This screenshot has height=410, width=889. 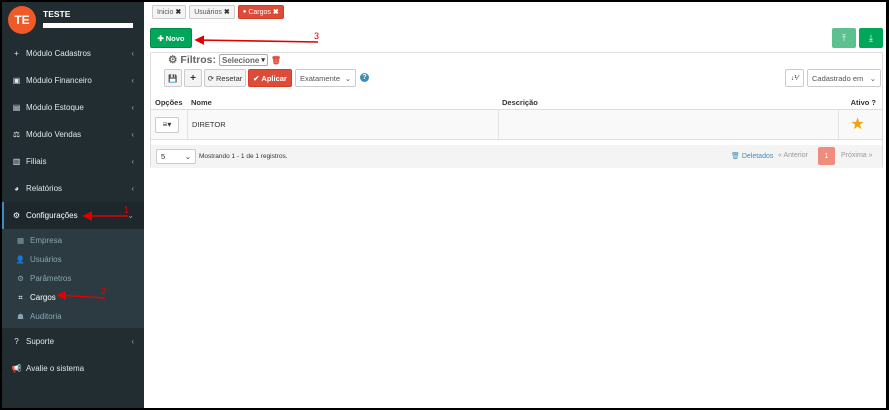 I want to click on submenu-item-empresa: ▦ Empresa, so click(x=73, y=240).